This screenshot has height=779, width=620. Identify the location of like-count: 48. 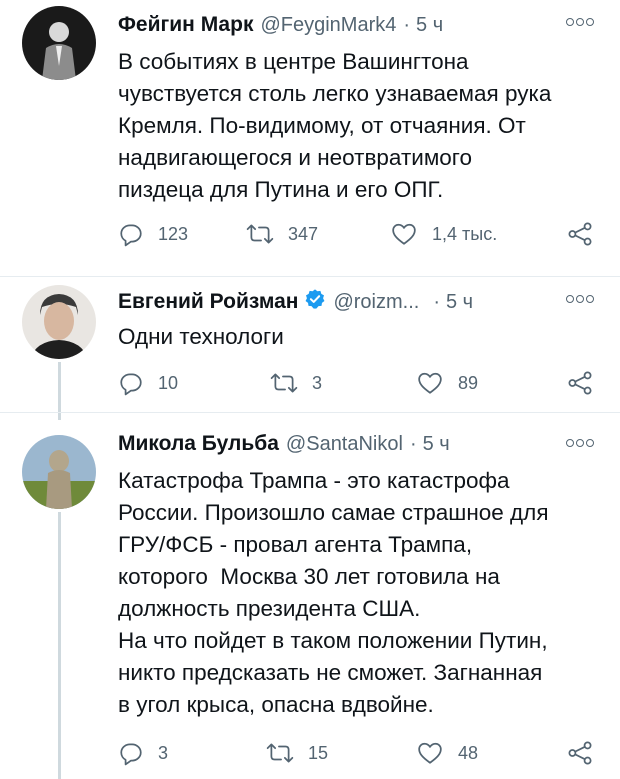
(468, 752).